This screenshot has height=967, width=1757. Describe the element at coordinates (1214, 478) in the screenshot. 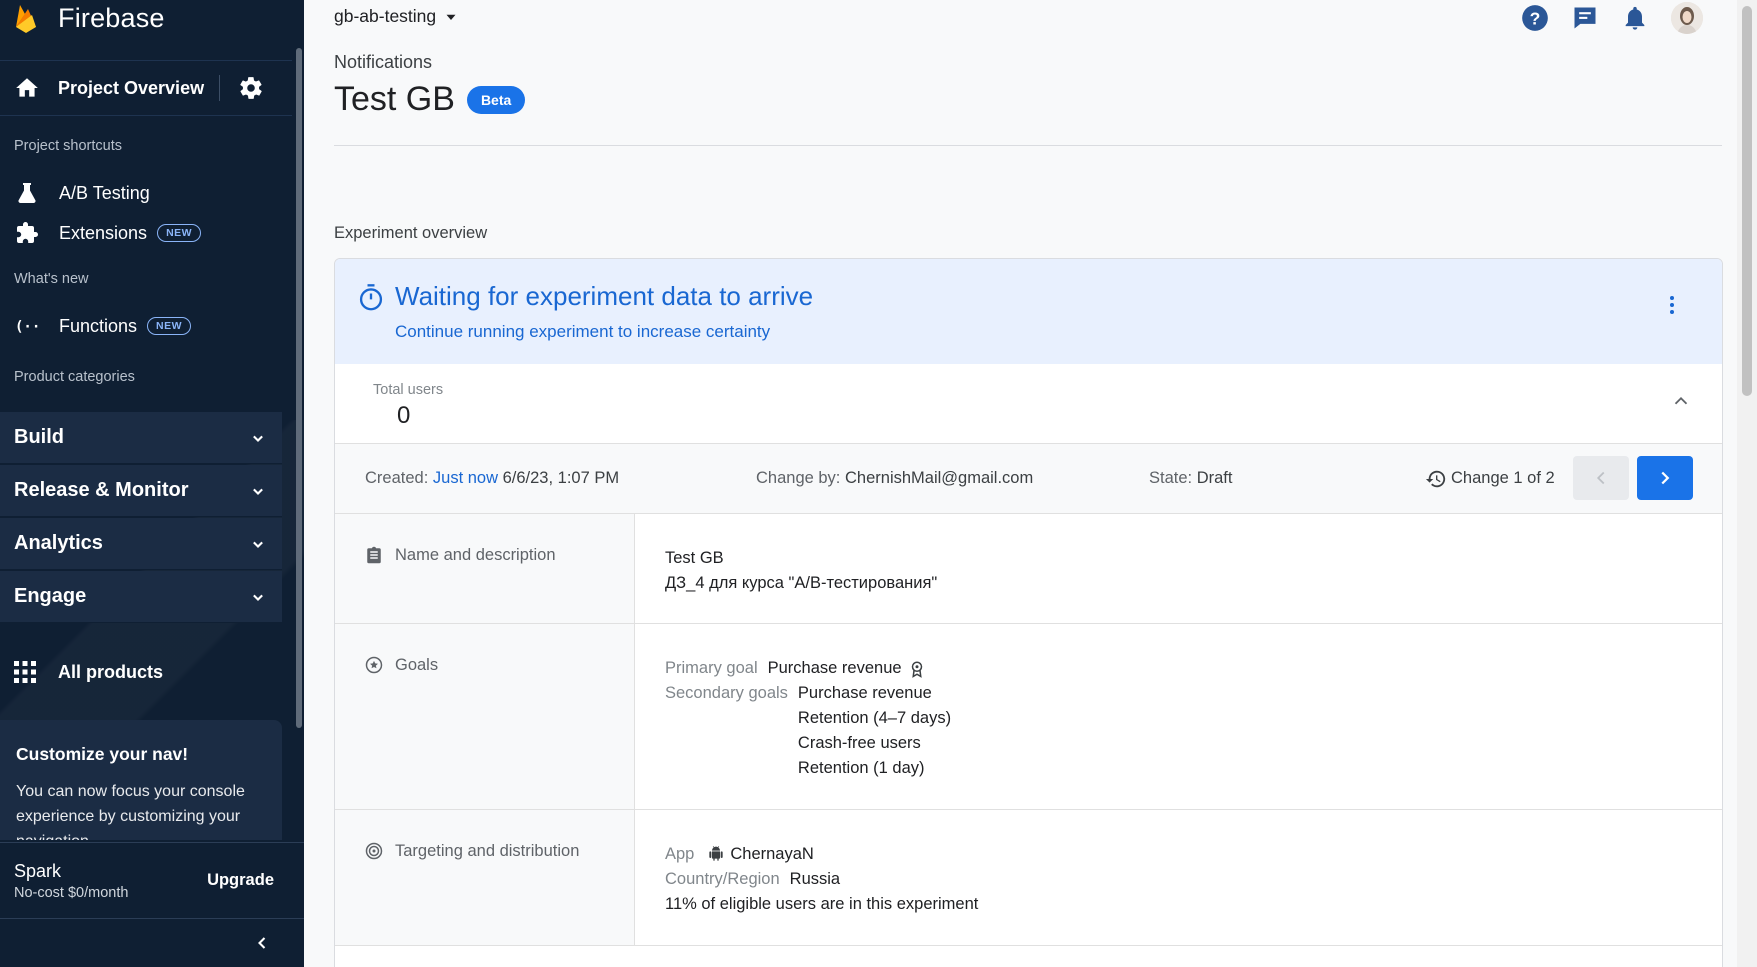

I see `state-value: Draft` at that location.